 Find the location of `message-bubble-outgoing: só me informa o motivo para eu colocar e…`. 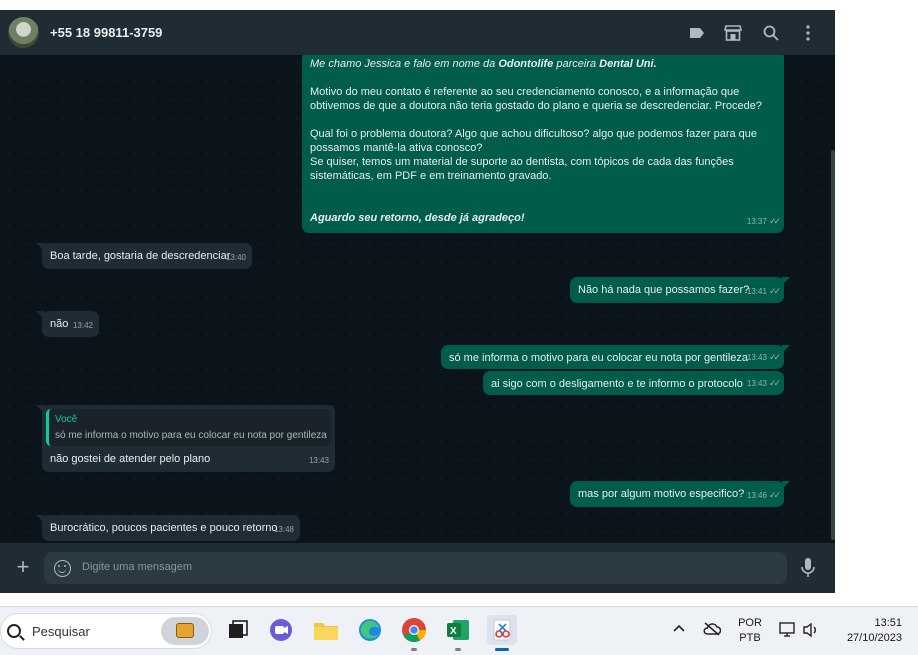

message-bubble-outgoing: só me informa o motivo para eu colocar e… is located at coordinates (615, 357).